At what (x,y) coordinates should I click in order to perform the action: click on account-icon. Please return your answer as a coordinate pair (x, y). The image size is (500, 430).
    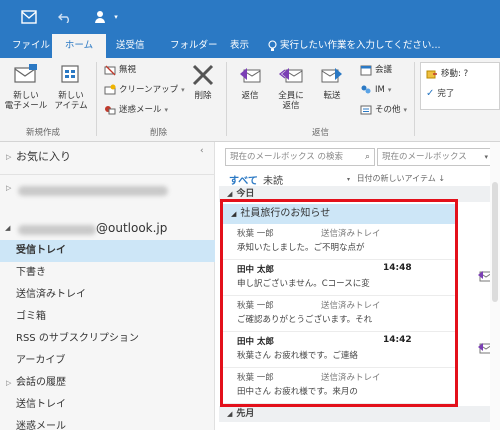
    Looking at the image, I should click on (100, 17).